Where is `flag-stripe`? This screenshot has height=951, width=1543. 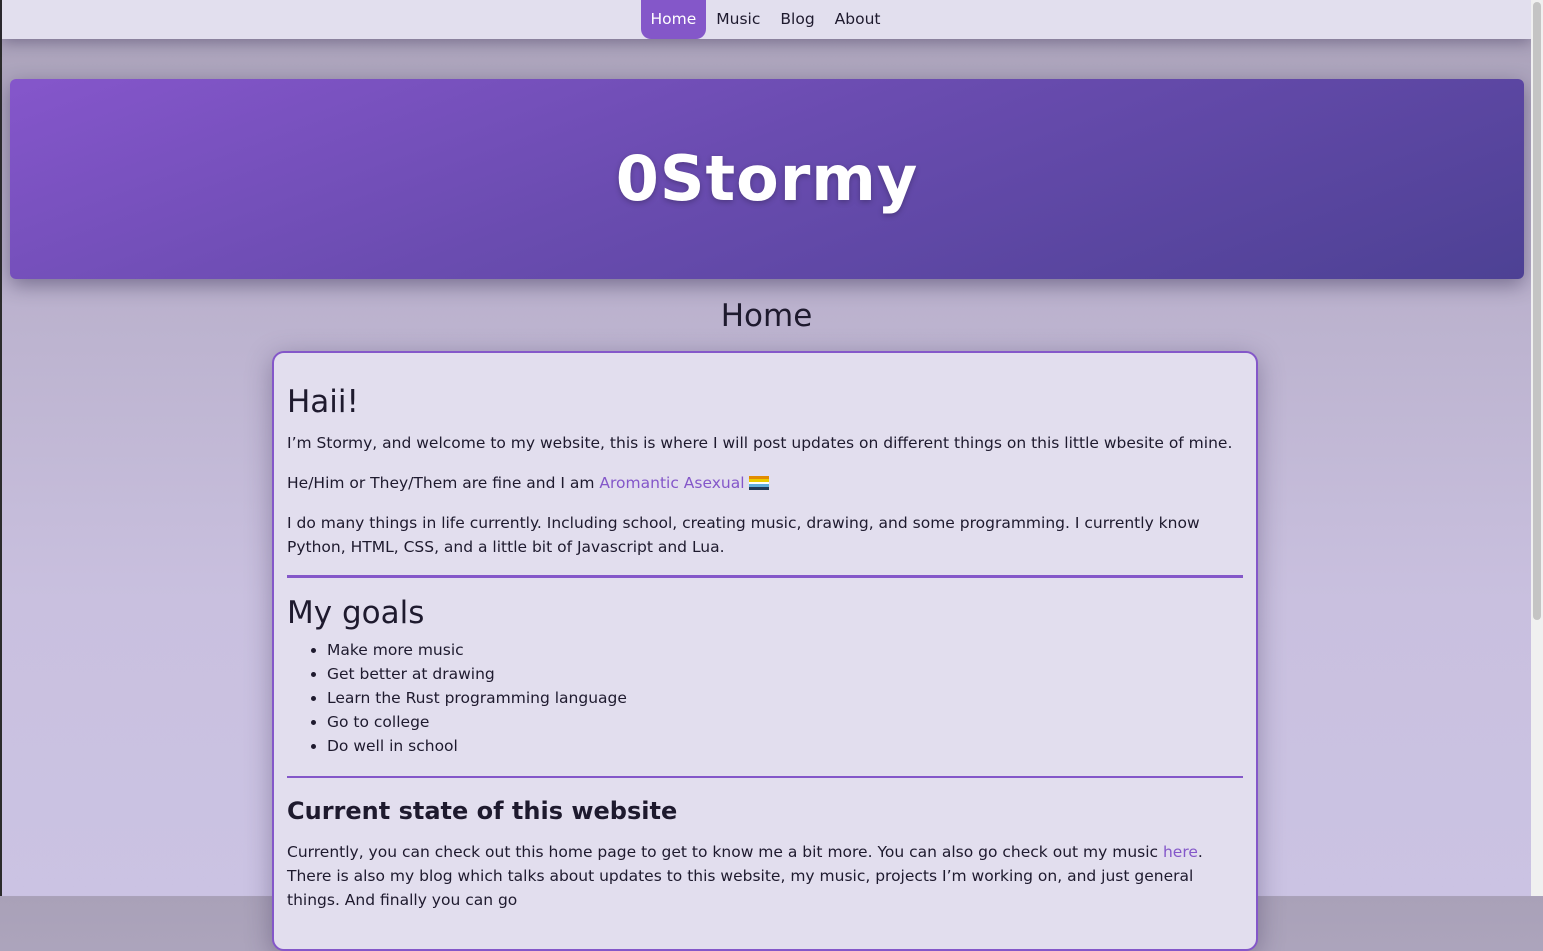
flag-stripe is located at coordinates (758, 488).